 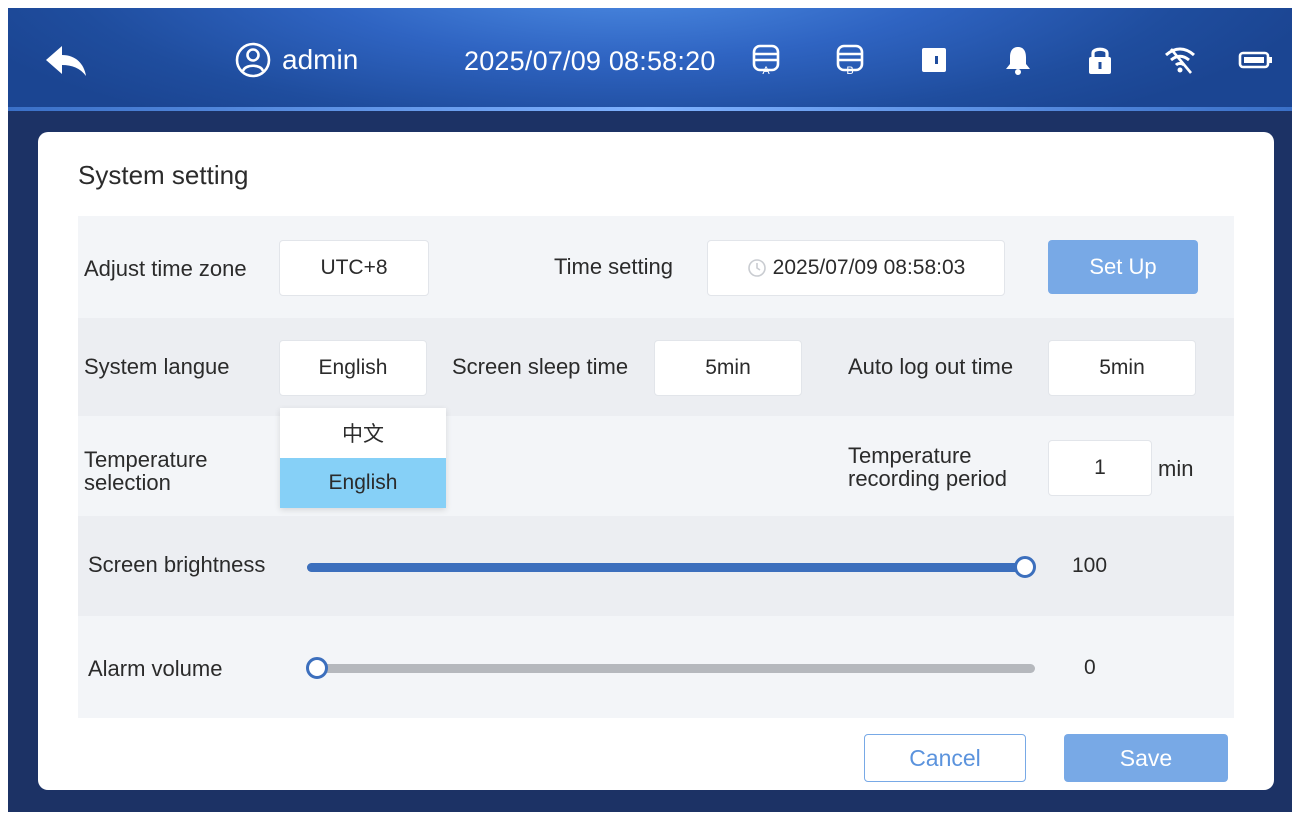 I want to click on volume-value: 0, so click(x=1090, y=667).